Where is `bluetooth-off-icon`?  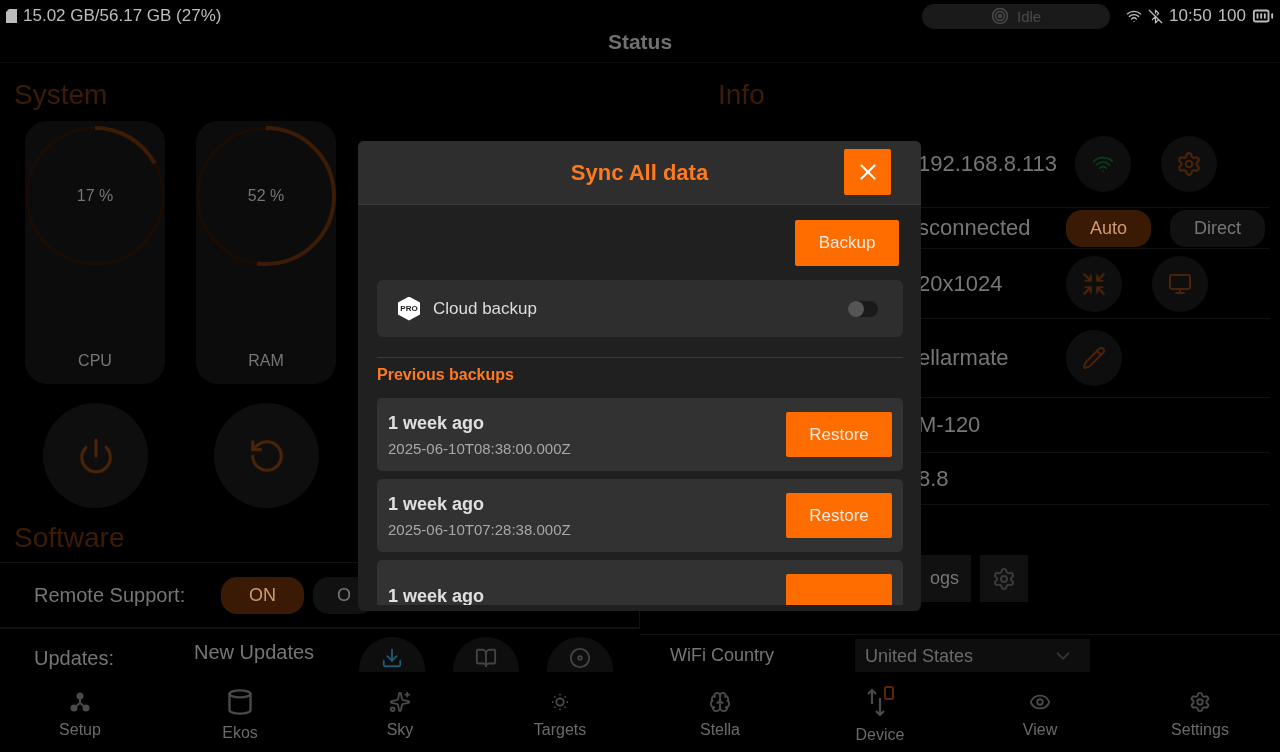
bluetooth-off-icon is located at coordinates (1156, 16).